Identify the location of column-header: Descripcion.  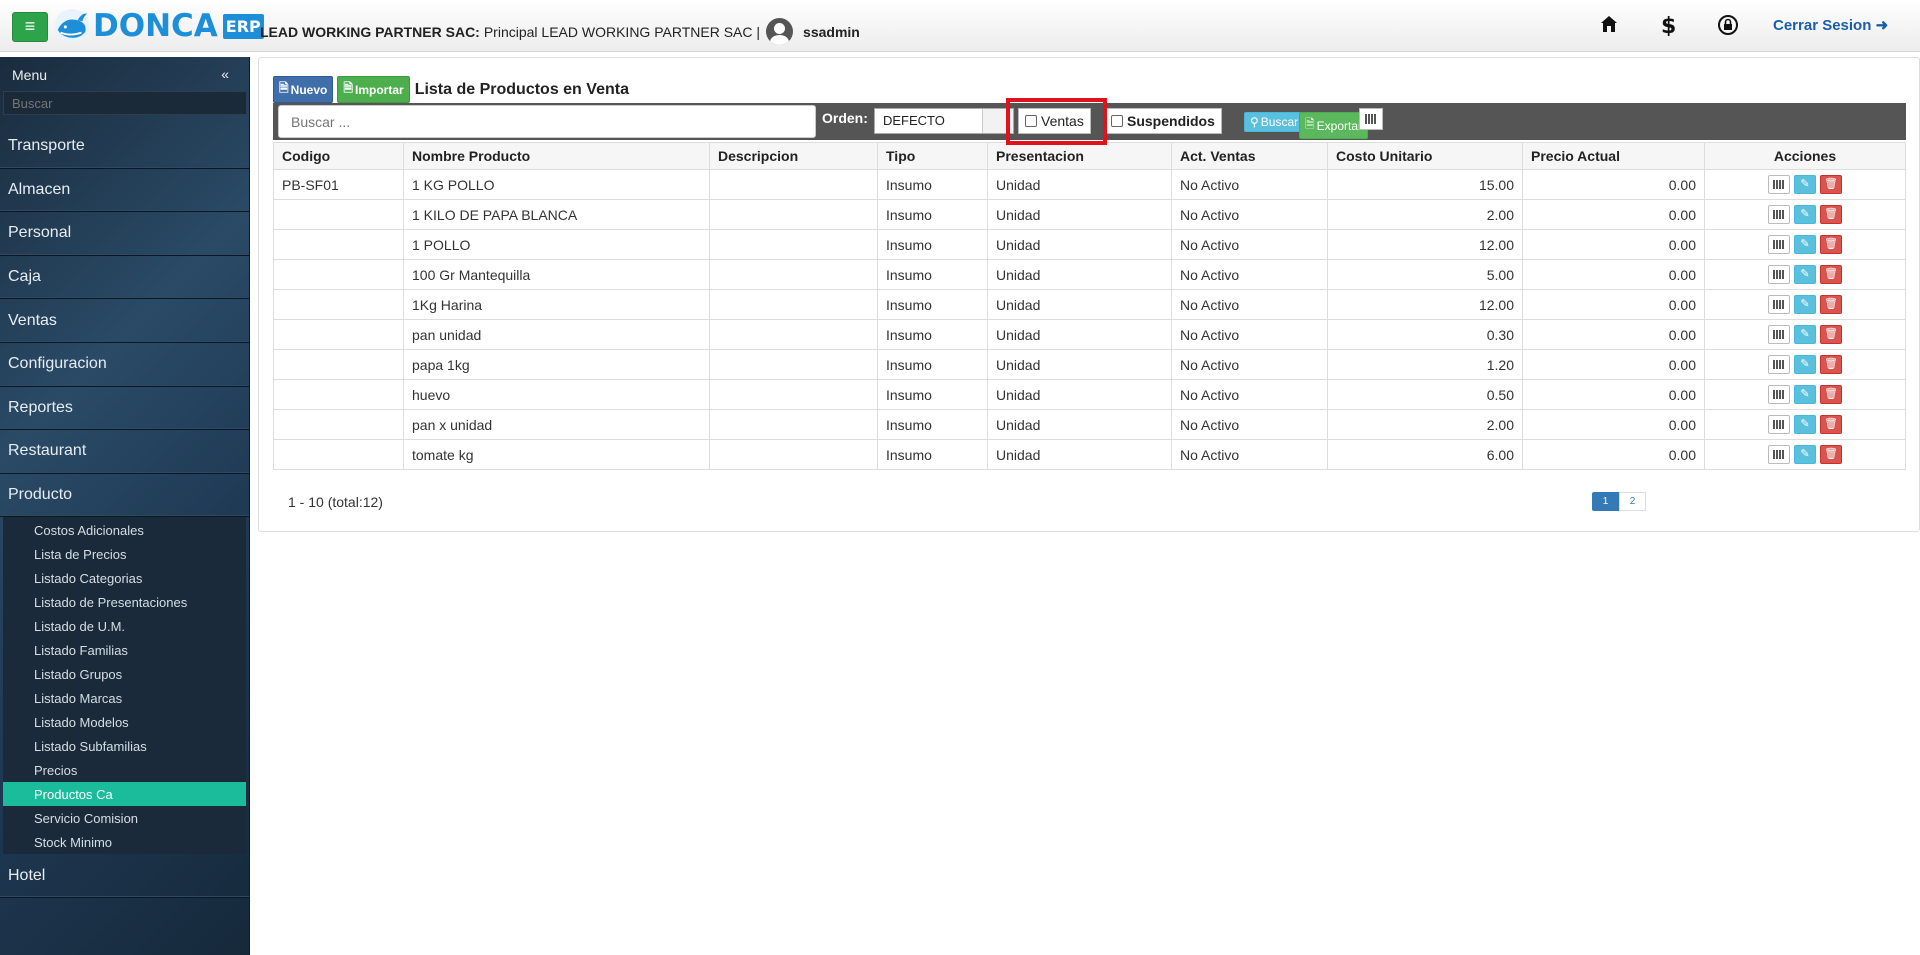
(793, 156).